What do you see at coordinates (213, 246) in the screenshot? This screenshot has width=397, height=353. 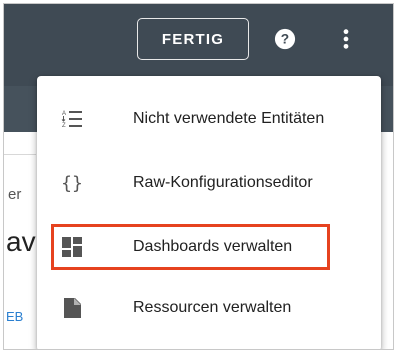 I see `menu-item-label: Dashboards verwalten` at bounding box center [213, 246].